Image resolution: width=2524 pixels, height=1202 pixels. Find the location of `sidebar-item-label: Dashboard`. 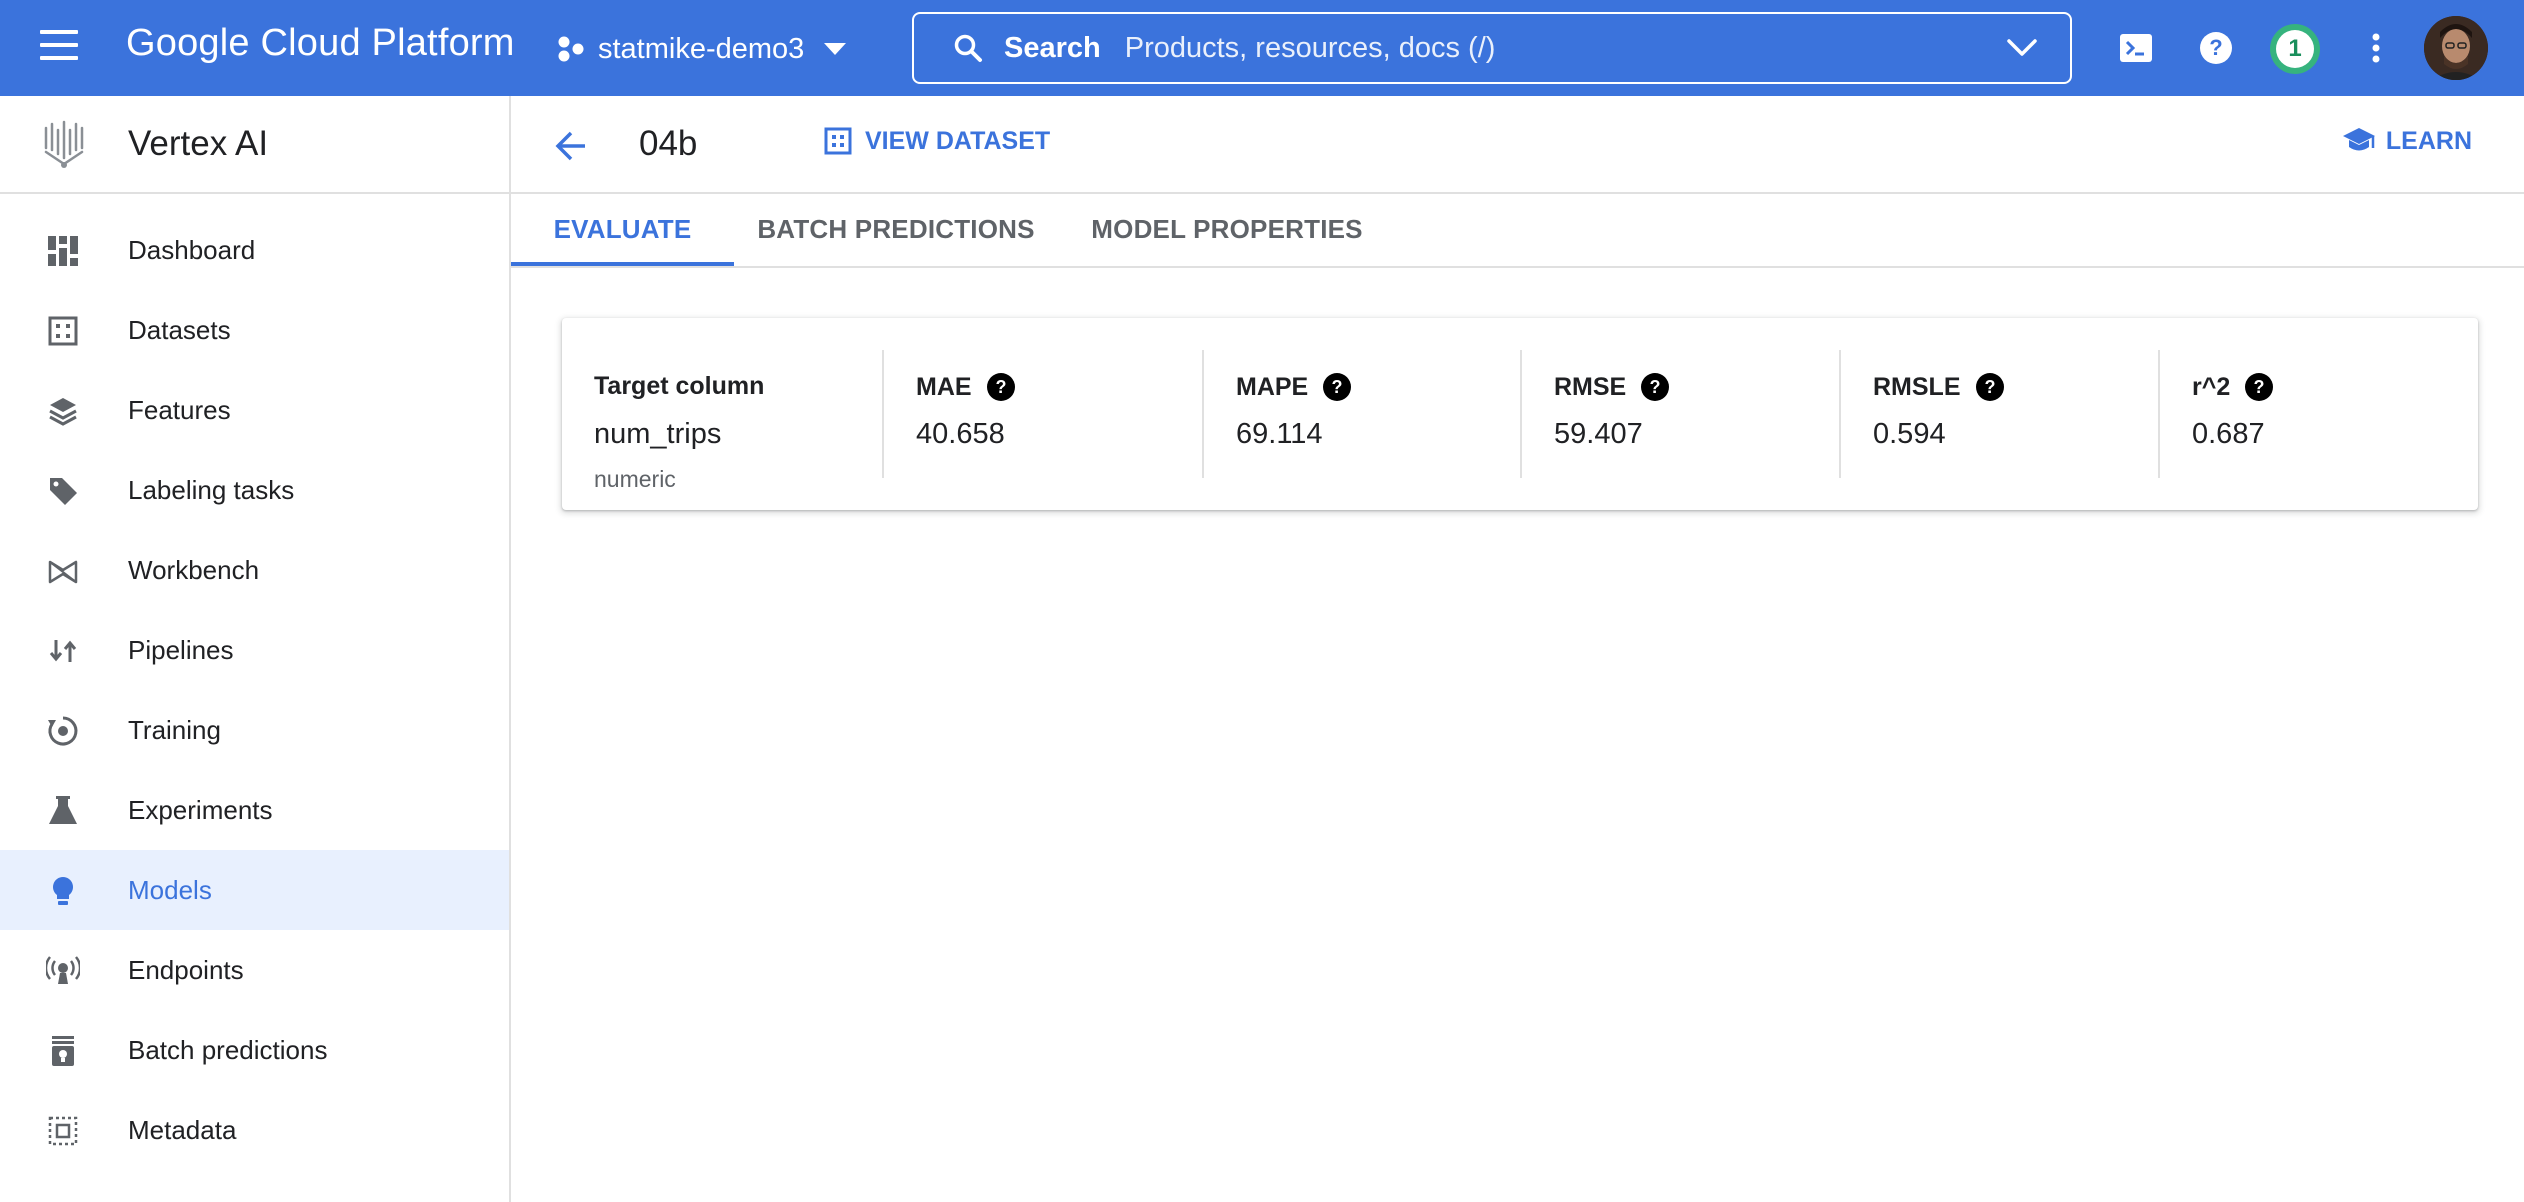

sidebar-item-label: Dashboard is located at coordinates (192, 249).